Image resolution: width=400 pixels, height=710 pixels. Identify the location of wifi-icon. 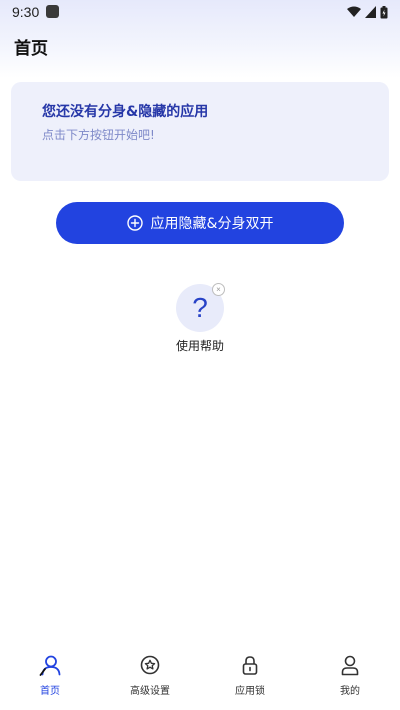
(354, 11).